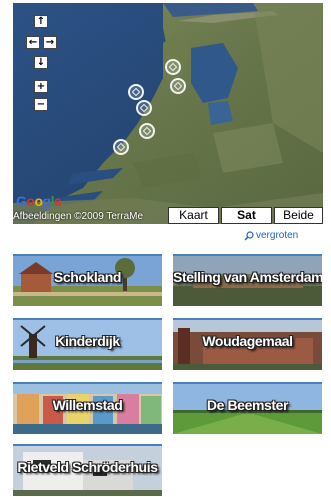 This screenshot has height=497, width=331. I want to click on tile-kinderdijk: Kinderdijk, so click(87, 344).